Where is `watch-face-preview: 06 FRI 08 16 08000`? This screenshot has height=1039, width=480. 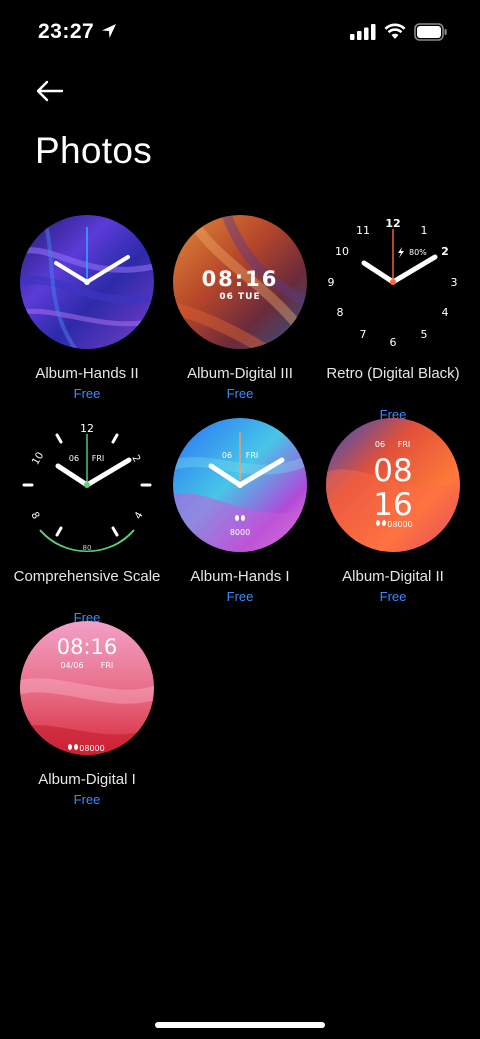 watch-face-preview: 06 FRI 08 16 08000 is located at coordinates (393, 485).